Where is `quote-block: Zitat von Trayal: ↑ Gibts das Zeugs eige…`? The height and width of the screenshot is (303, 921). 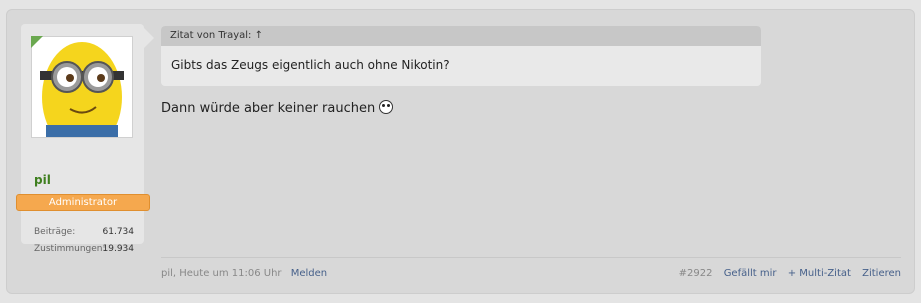
quote-block: Zitat von Trayal: ↑ Gibts das Zeugs eige… is located at coordinates (461, 56).